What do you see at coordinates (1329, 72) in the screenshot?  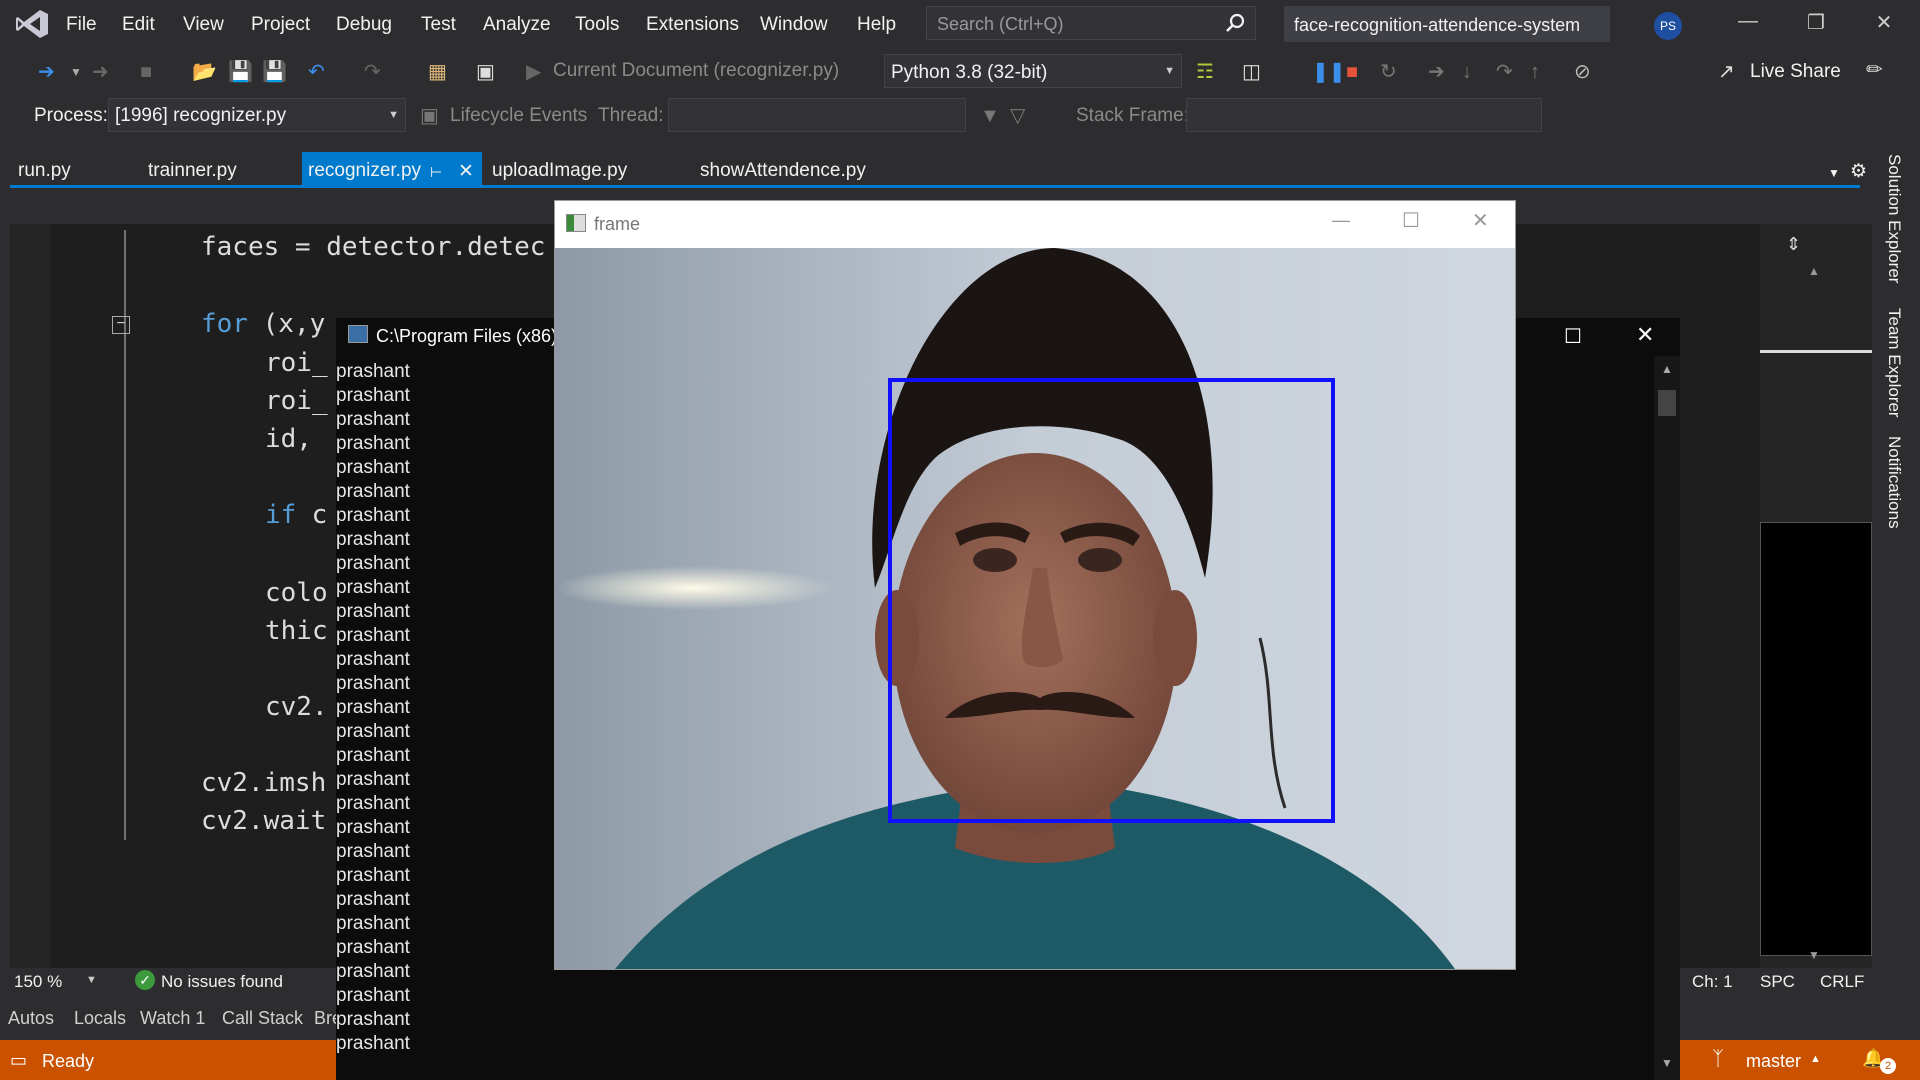 I see `pause-icon: ❚❚` at bounding box center [1329, 72].